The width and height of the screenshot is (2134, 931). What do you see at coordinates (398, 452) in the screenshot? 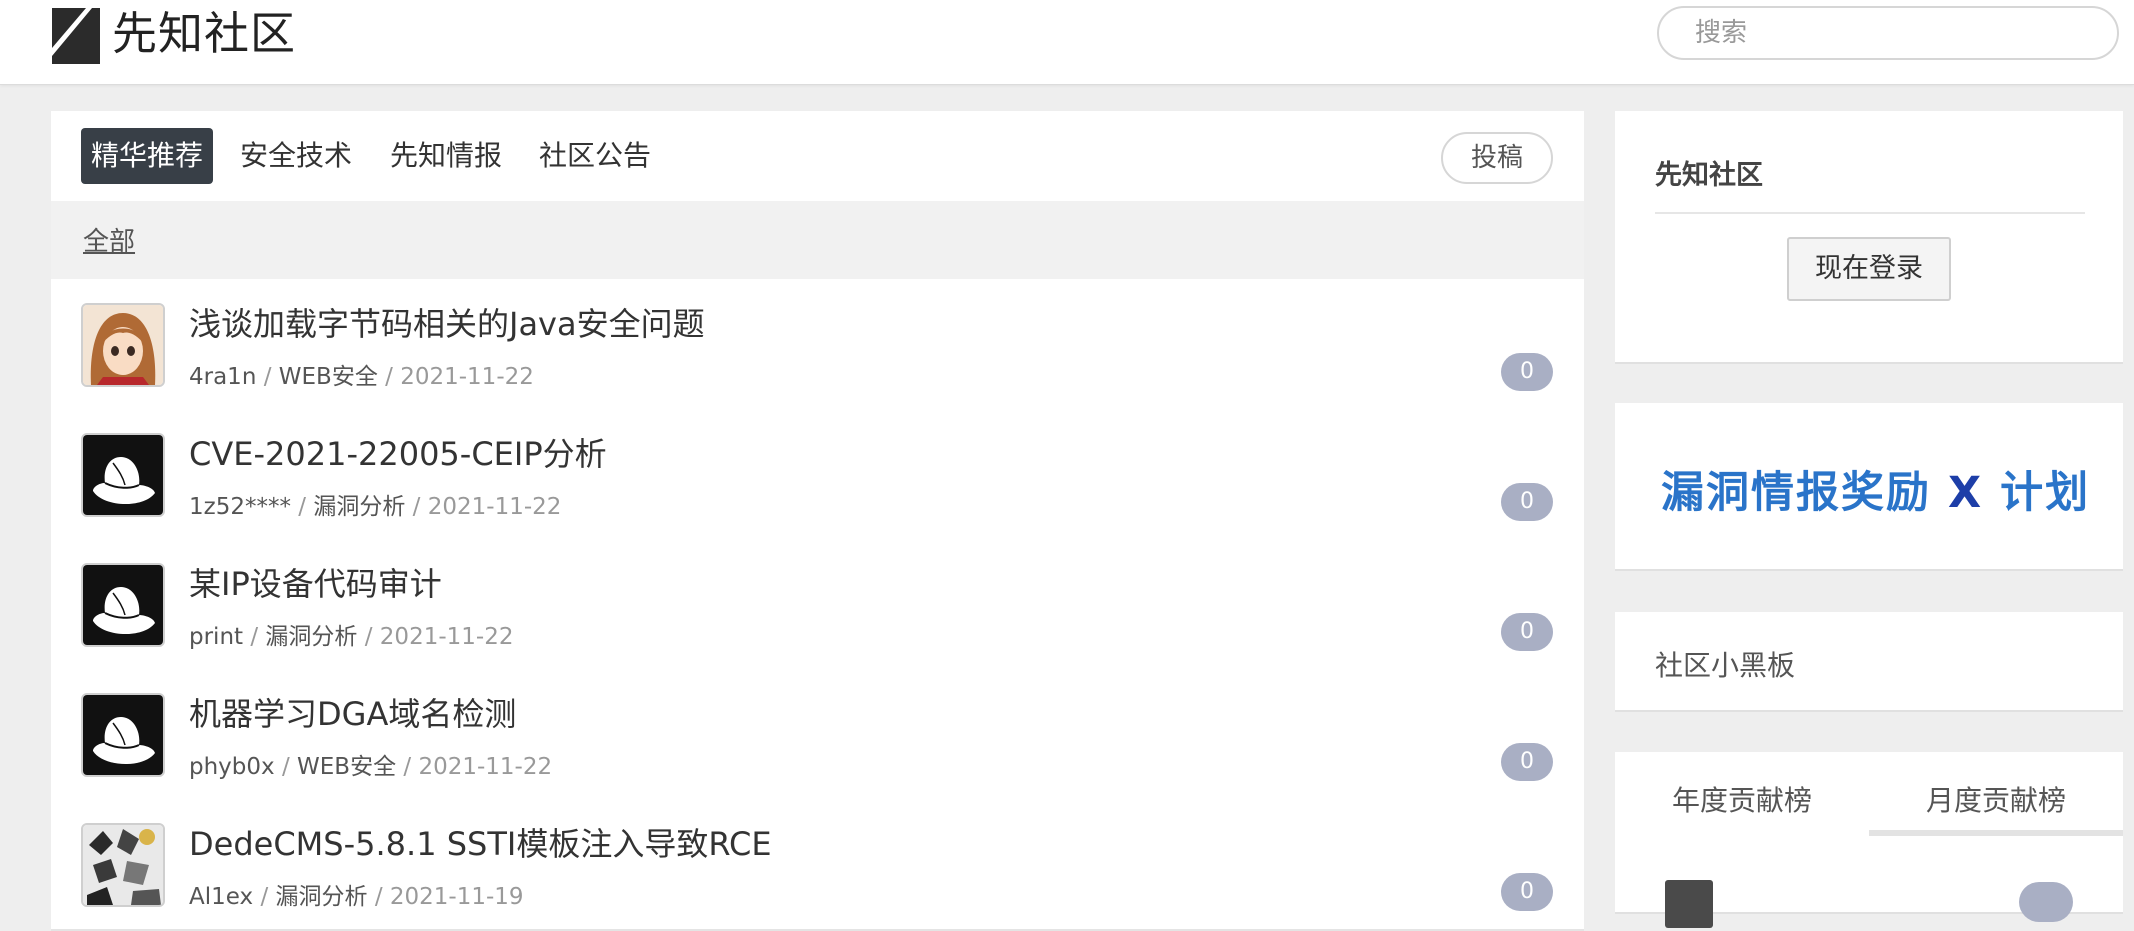
I see `post-title-link: CVE-2021-22005-CEIP分析` at bounding box center [398, 452].